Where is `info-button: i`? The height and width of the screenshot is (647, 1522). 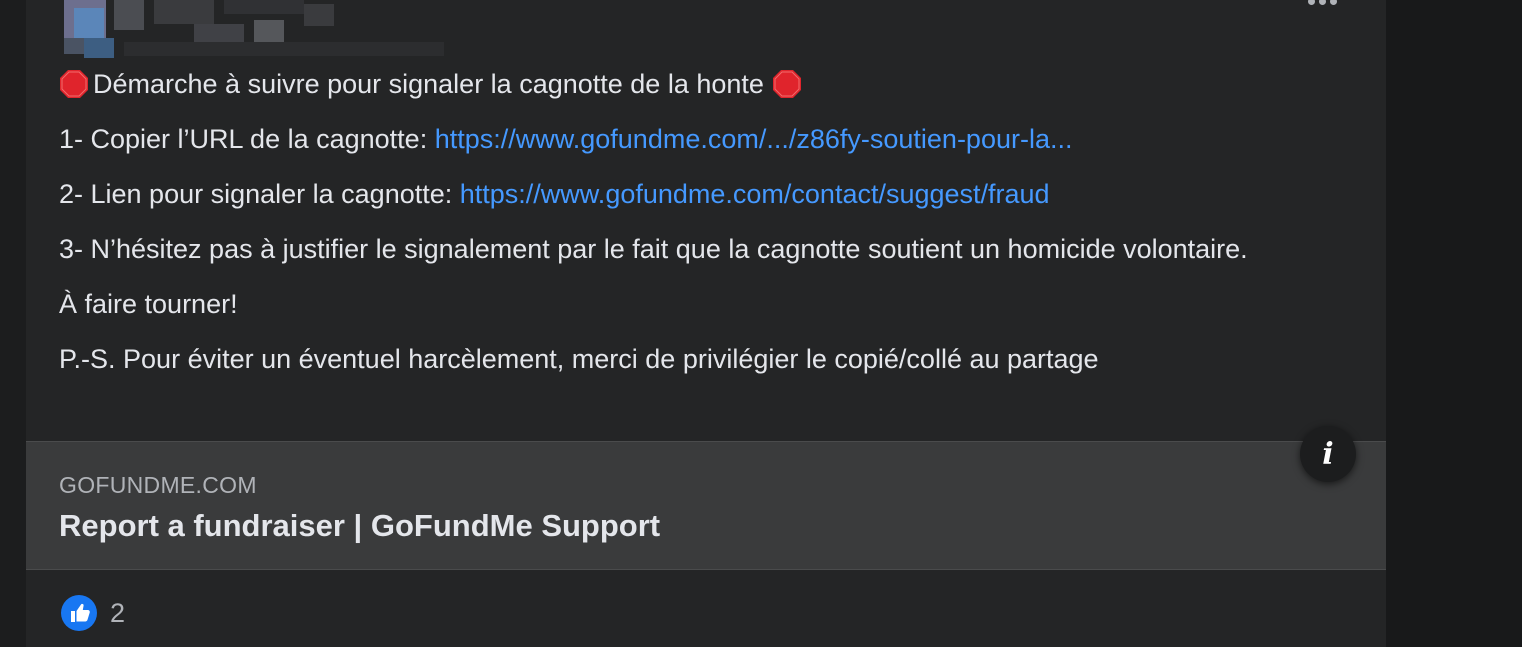 info-button: i is located at coordinates (1328, 454).